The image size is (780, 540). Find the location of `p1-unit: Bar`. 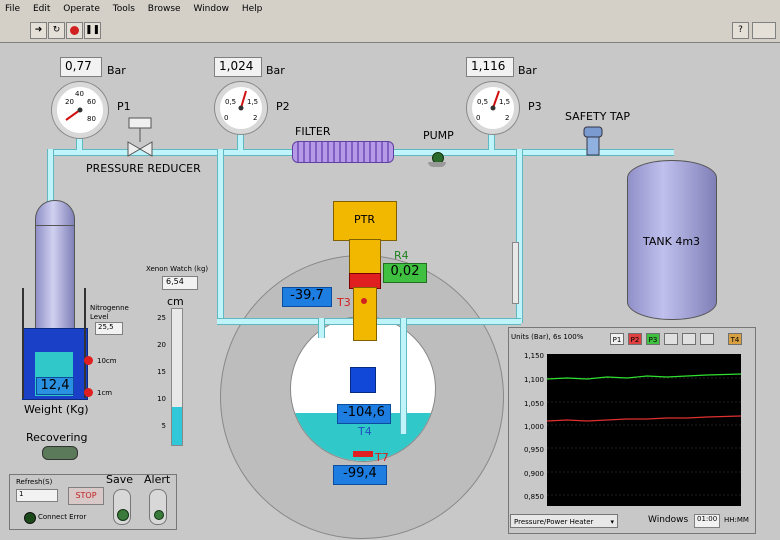

p1-unit: Bar is located at coordinates (116, 70).